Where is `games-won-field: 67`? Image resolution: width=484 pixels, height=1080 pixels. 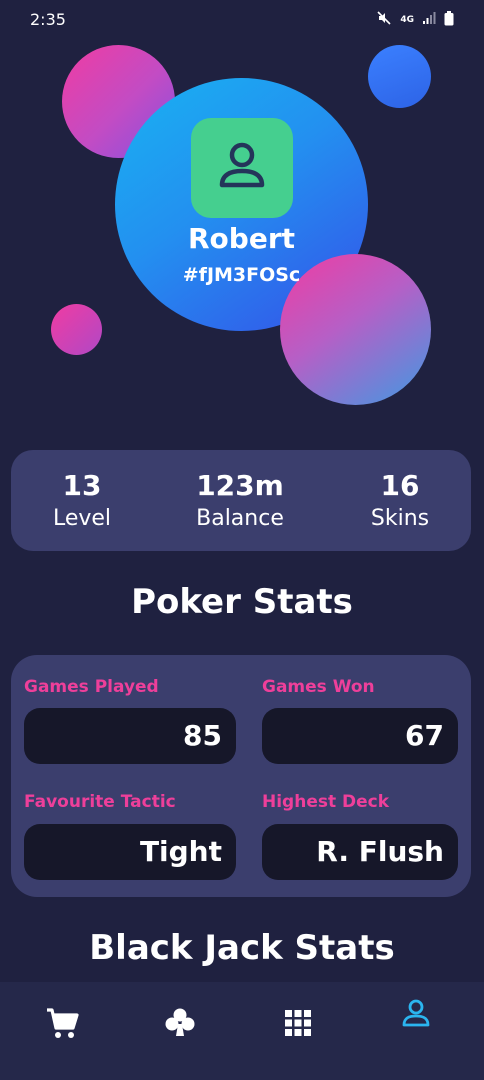 games-won-field: 67 is located at coordinates (360, 736).